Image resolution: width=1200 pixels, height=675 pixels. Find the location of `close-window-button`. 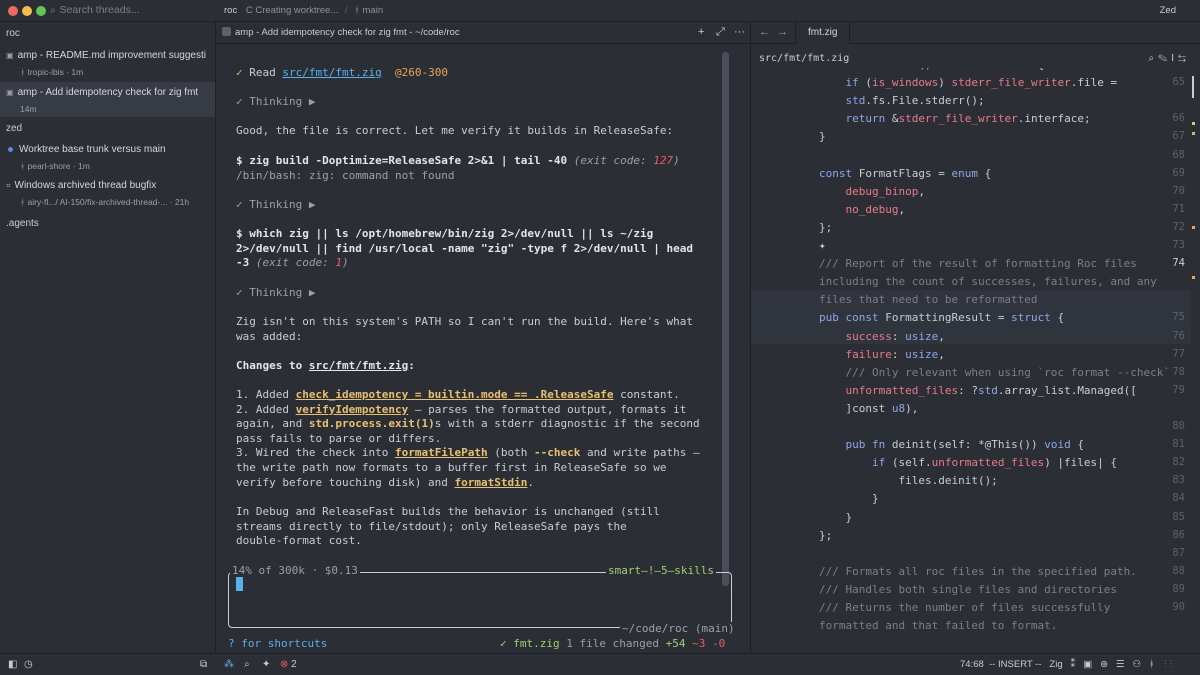

close-window-button is located at coordinates (13, 11).